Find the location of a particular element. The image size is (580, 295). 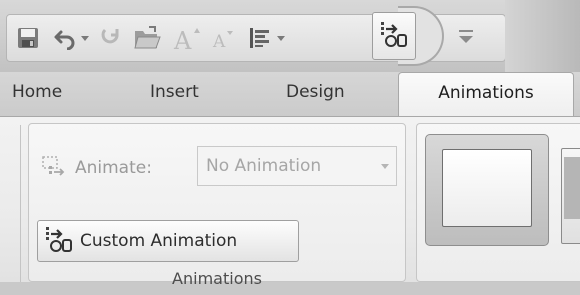

align-text-dropdown-icon is located at coordinates (281, 38).